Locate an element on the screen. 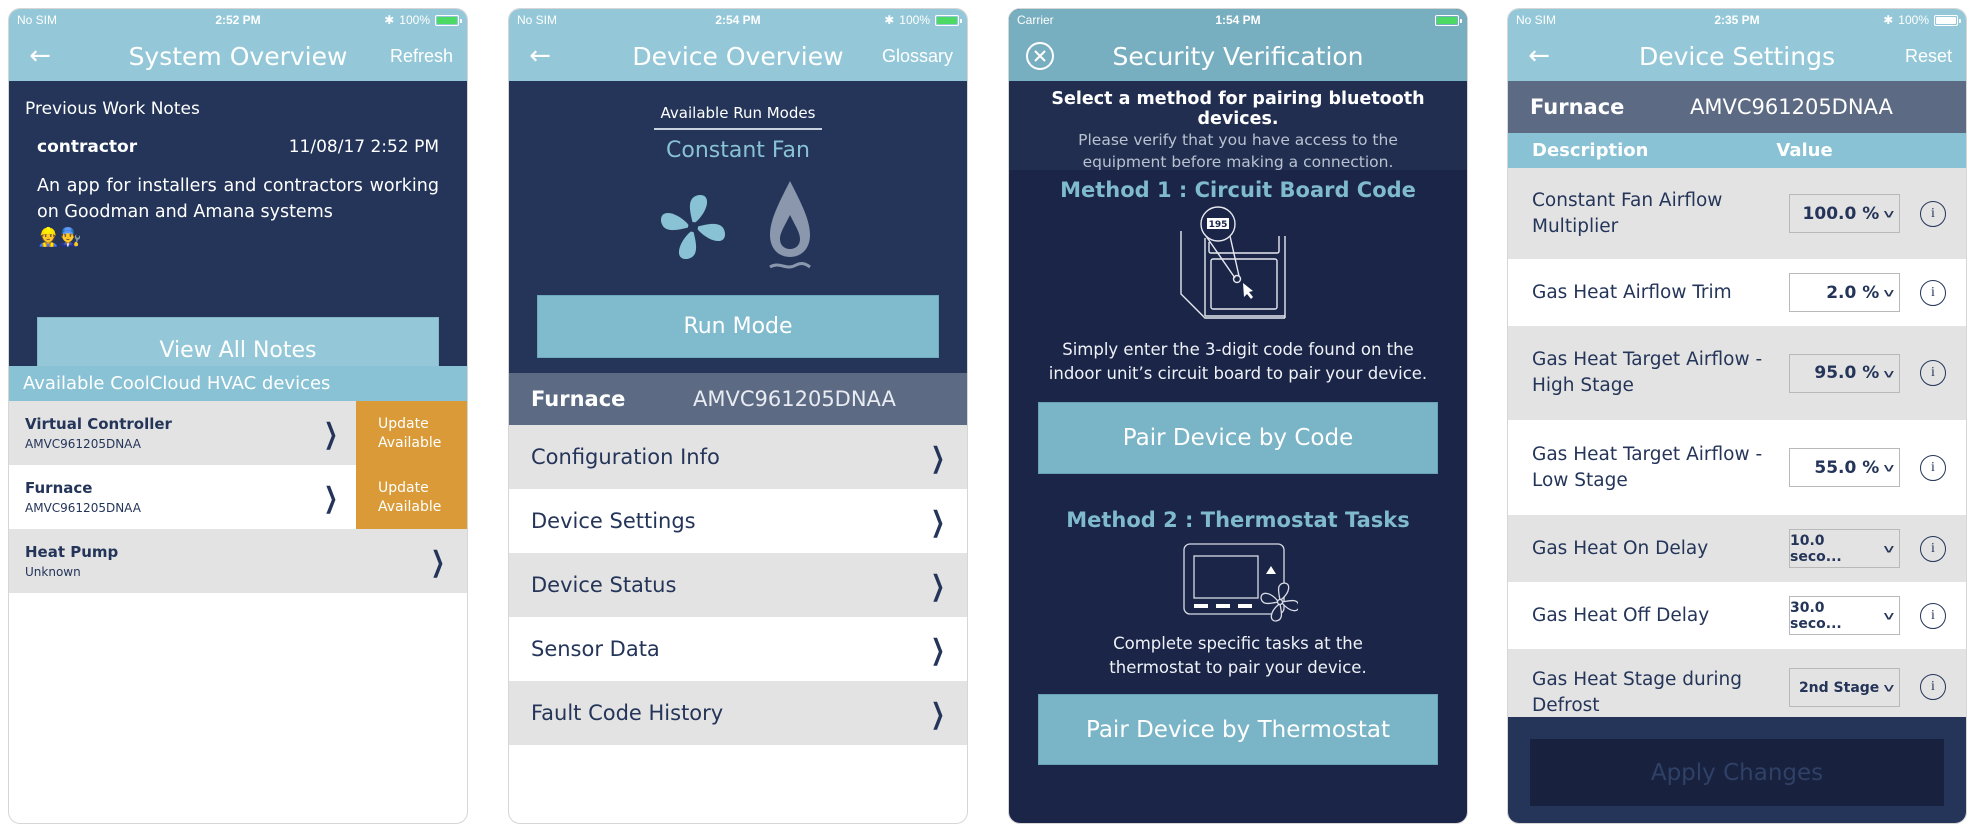 The width and height of the screenshot is (1974, 832). setting-value-dropdown: 95.0 % ∨ is located at coordinates (1844, 373).